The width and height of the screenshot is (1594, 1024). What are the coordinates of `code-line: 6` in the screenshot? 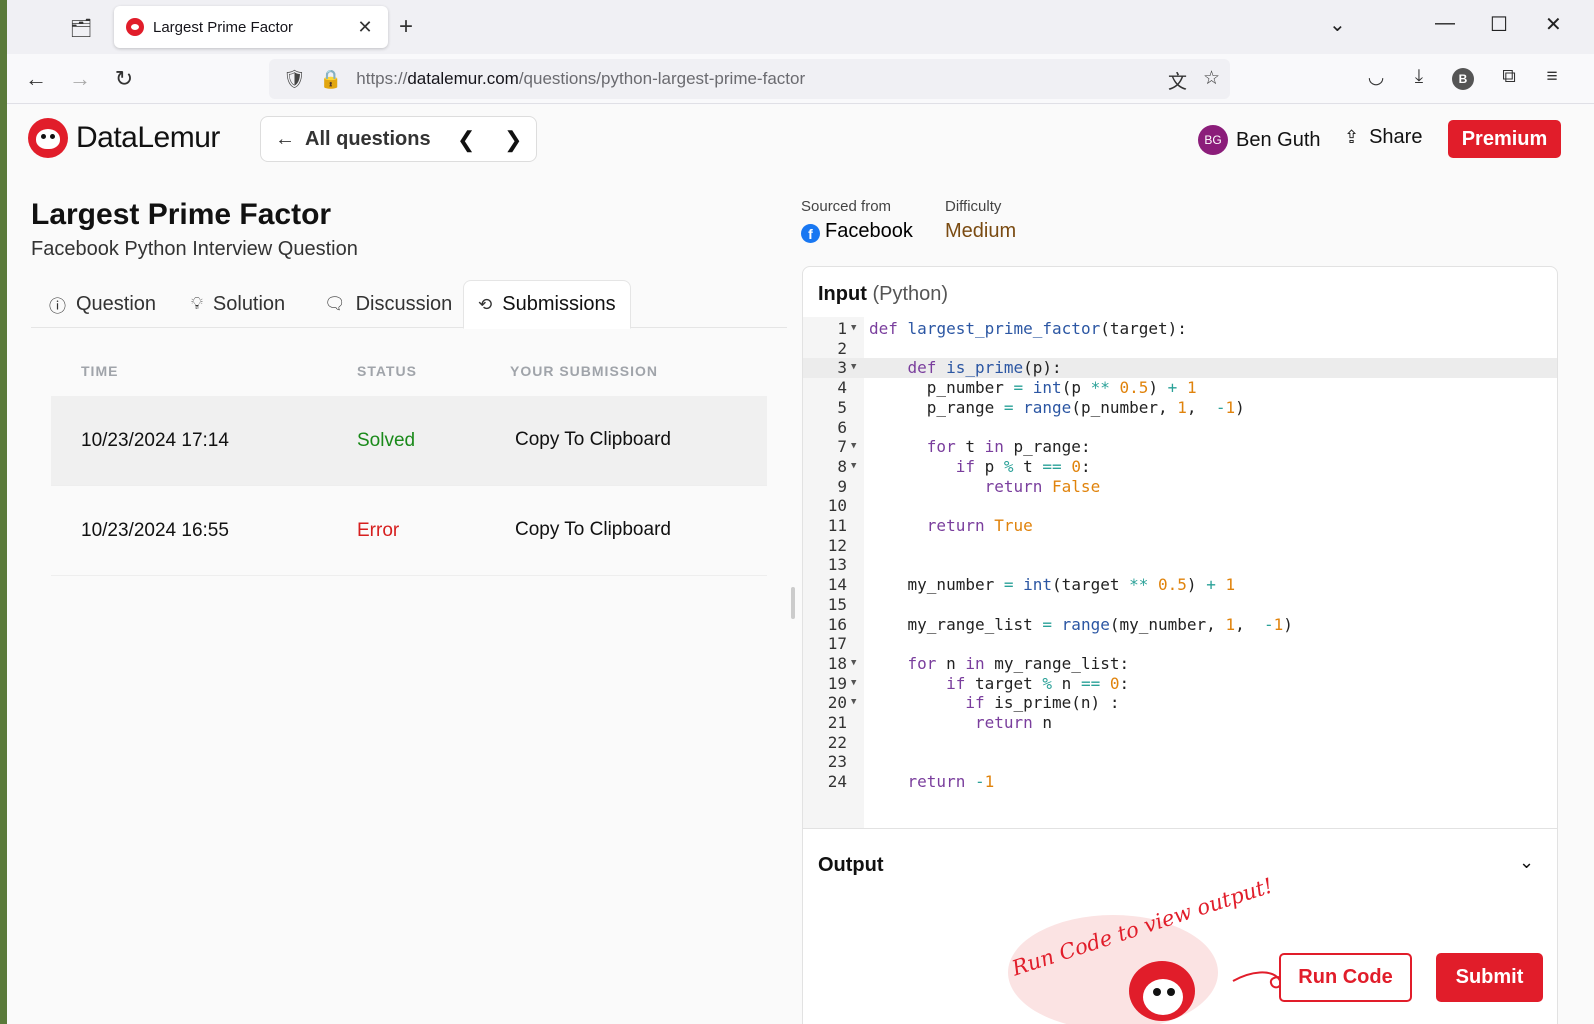 It's located at (1180, 428).